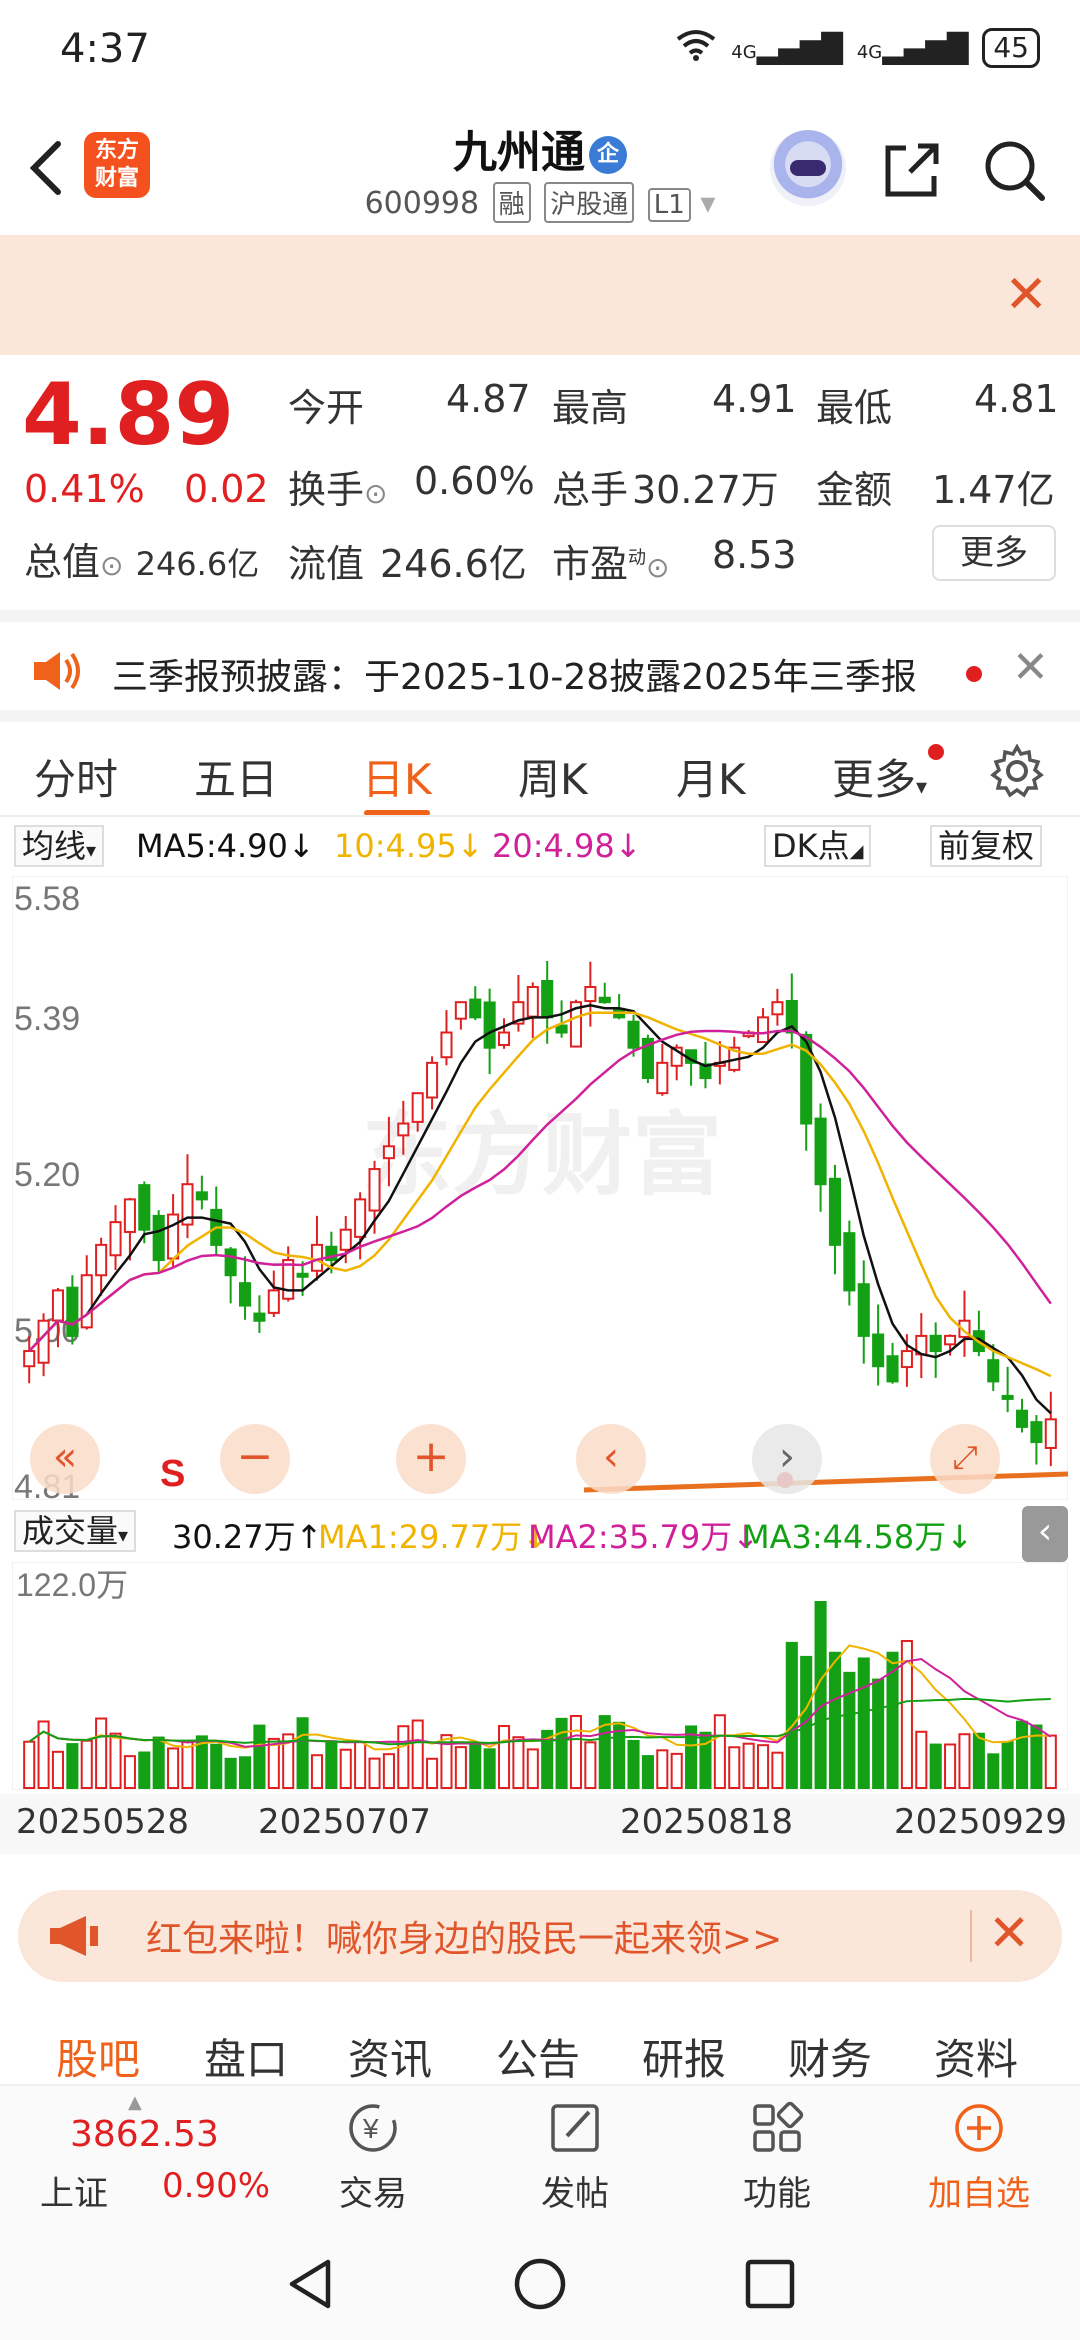  Describe the element at coordinates (144, 2134) in the screenshot. I see `index-value: 3862.53` at that location.